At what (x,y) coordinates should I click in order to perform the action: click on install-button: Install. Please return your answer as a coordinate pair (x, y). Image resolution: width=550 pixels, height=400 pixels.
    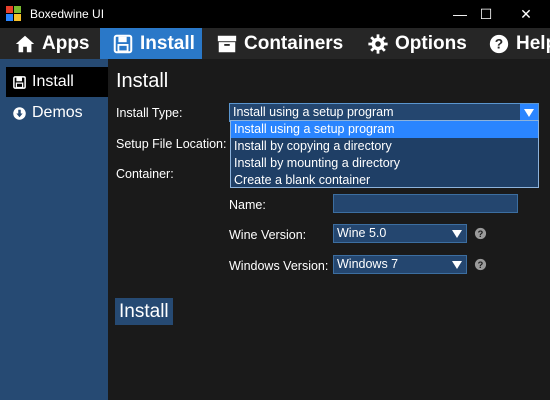
    Looking at the image, I should click on (144, 311).